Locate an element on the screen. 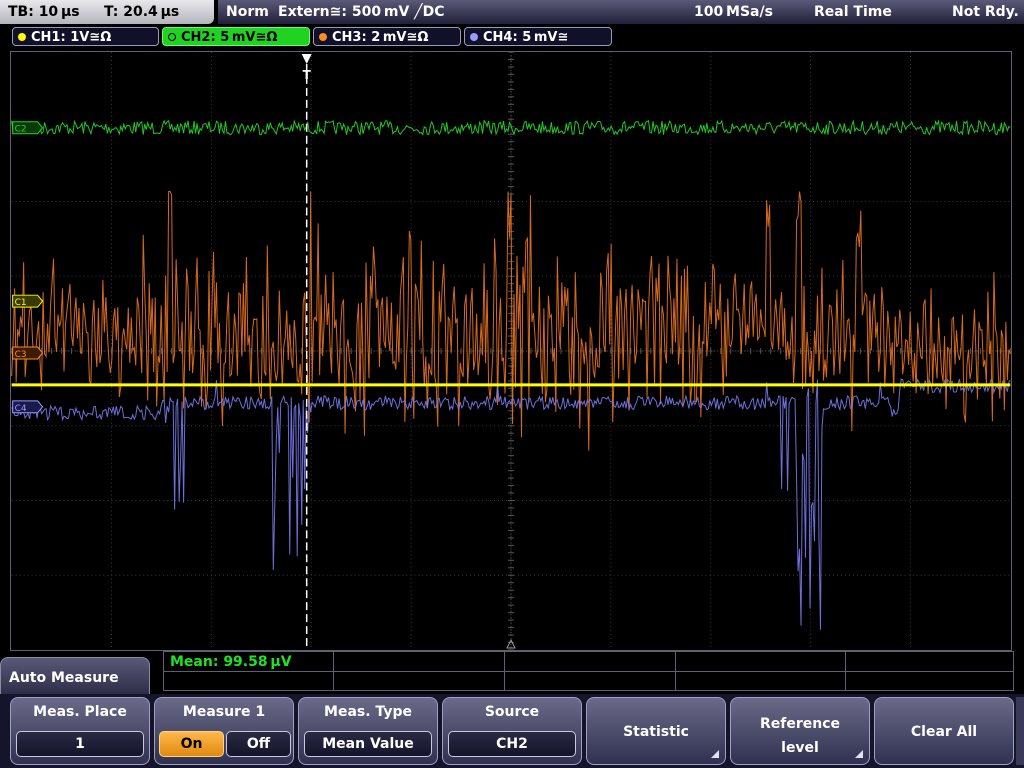  panel-edge is located at coordinates (1020, 731).